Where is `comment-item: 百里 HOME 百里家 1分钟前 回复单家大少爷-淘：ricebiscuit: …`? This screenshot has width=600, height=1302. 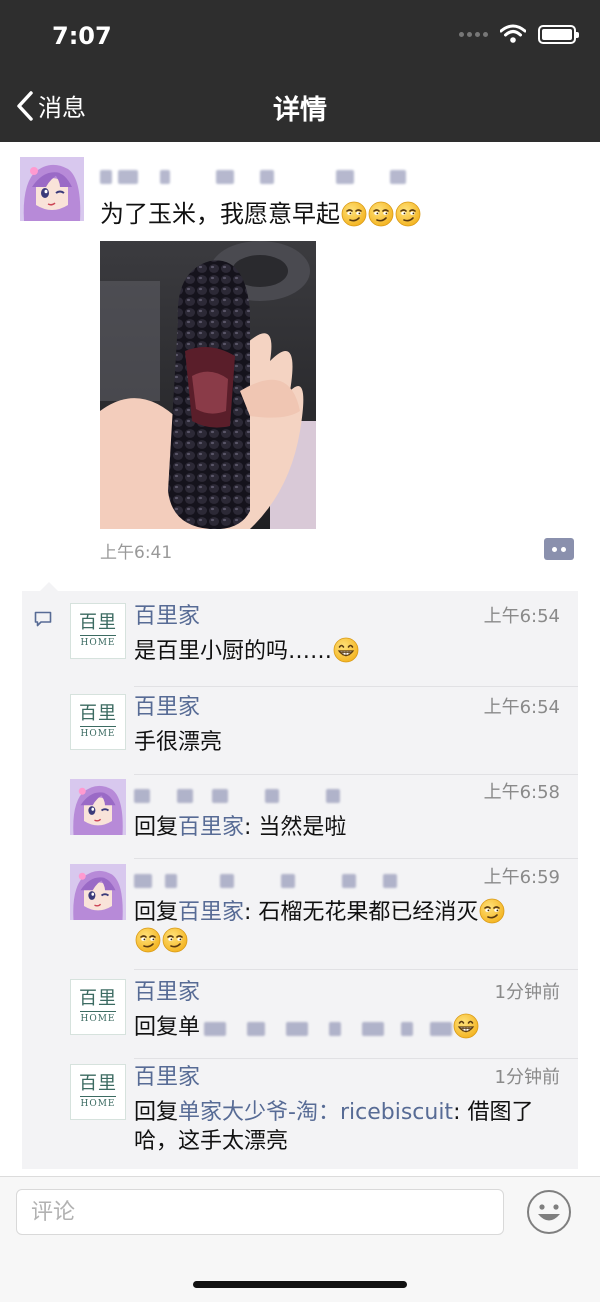
comment-item: 百里 HOME 百里家 1分钟前 回复单家大少爷-淘：ricebiscuit: … is located at coordinates (323, 1114).